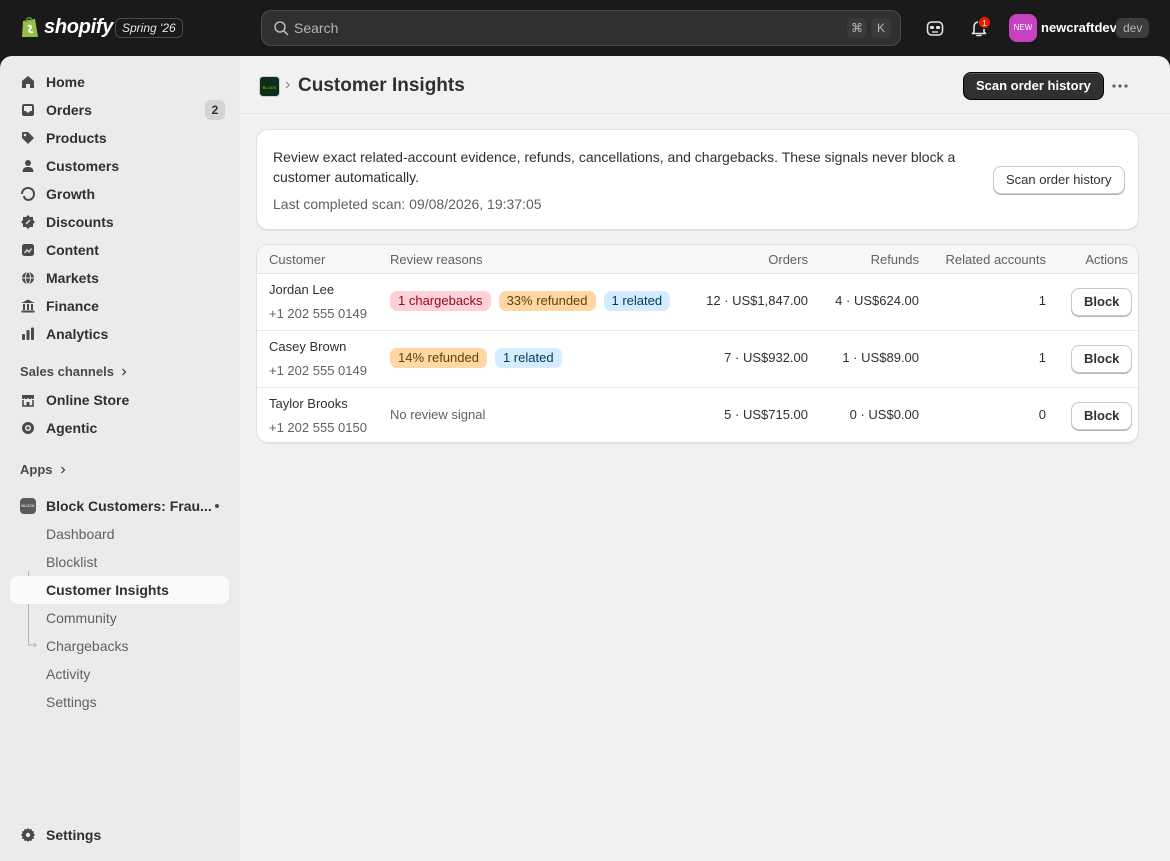  What do you see at coordinates (28, 166) in the screenshot?
I see `person-icon` at bounding box center [28, 166].